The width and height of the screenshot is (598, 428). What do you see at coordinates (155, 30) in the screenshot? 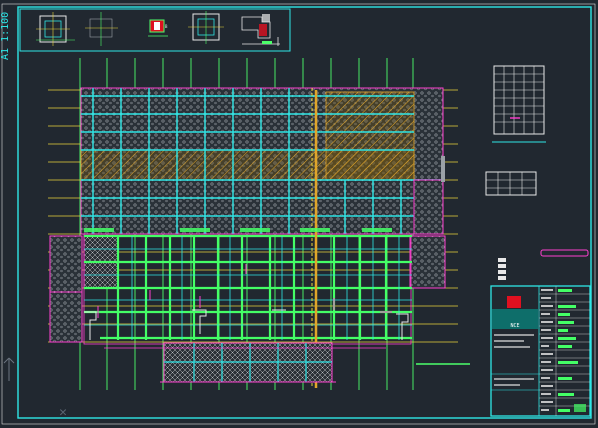
I see `detail-strip: B` at bounding box center [155, 30].